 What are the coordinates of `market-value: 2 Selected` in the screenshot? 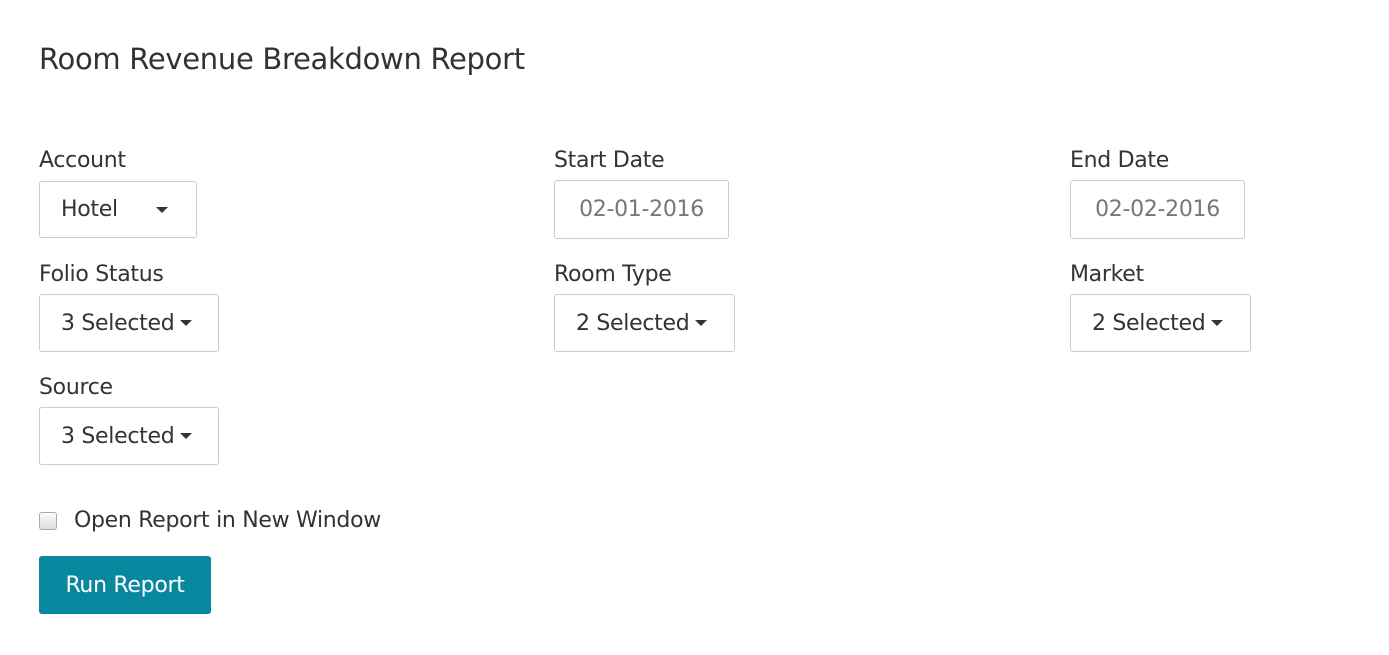 It's located at (1149, 323).